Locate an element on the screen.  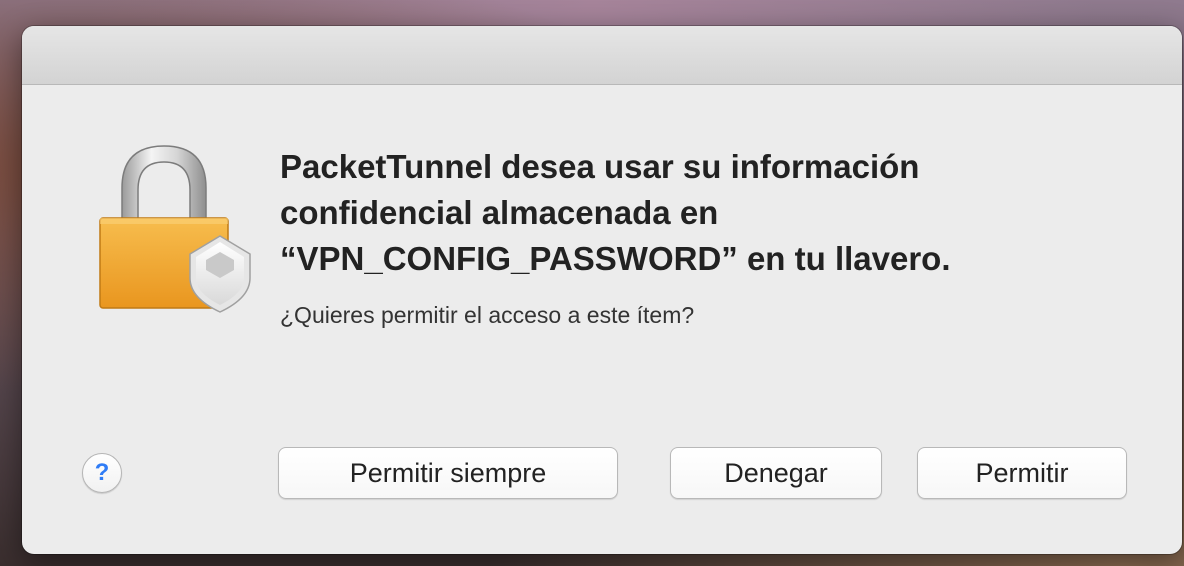
help-button: ? is located at coordinates (102, 473).